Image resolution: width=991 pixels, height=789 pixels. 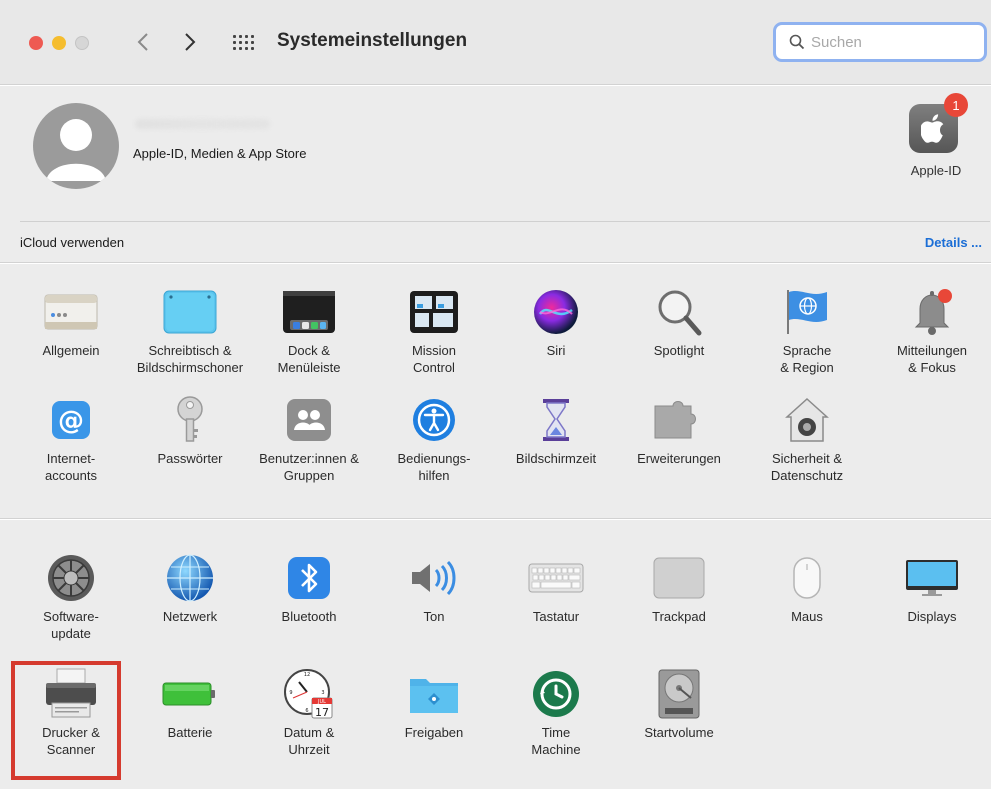 I want to click on search-field, so click(x=880, y=42).